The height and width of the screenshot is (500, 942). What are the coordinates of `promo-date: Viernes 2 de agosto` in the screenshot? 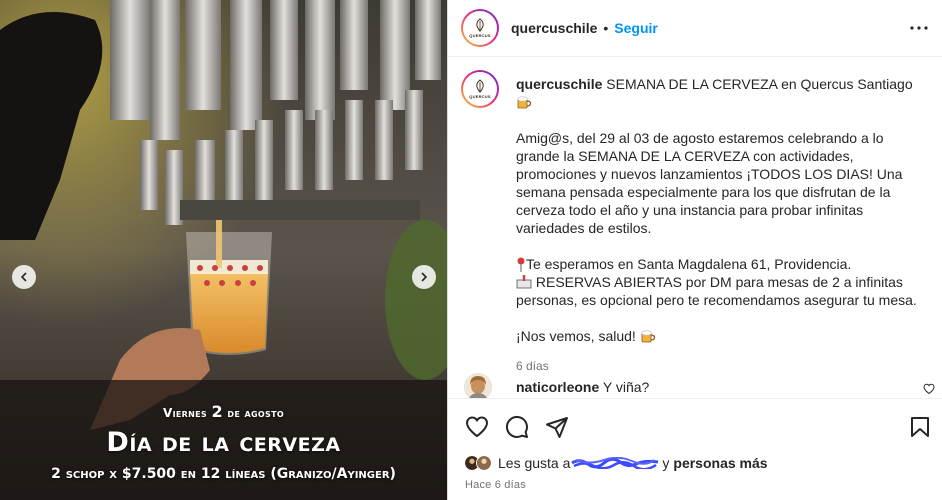 It's located at (223, 411).